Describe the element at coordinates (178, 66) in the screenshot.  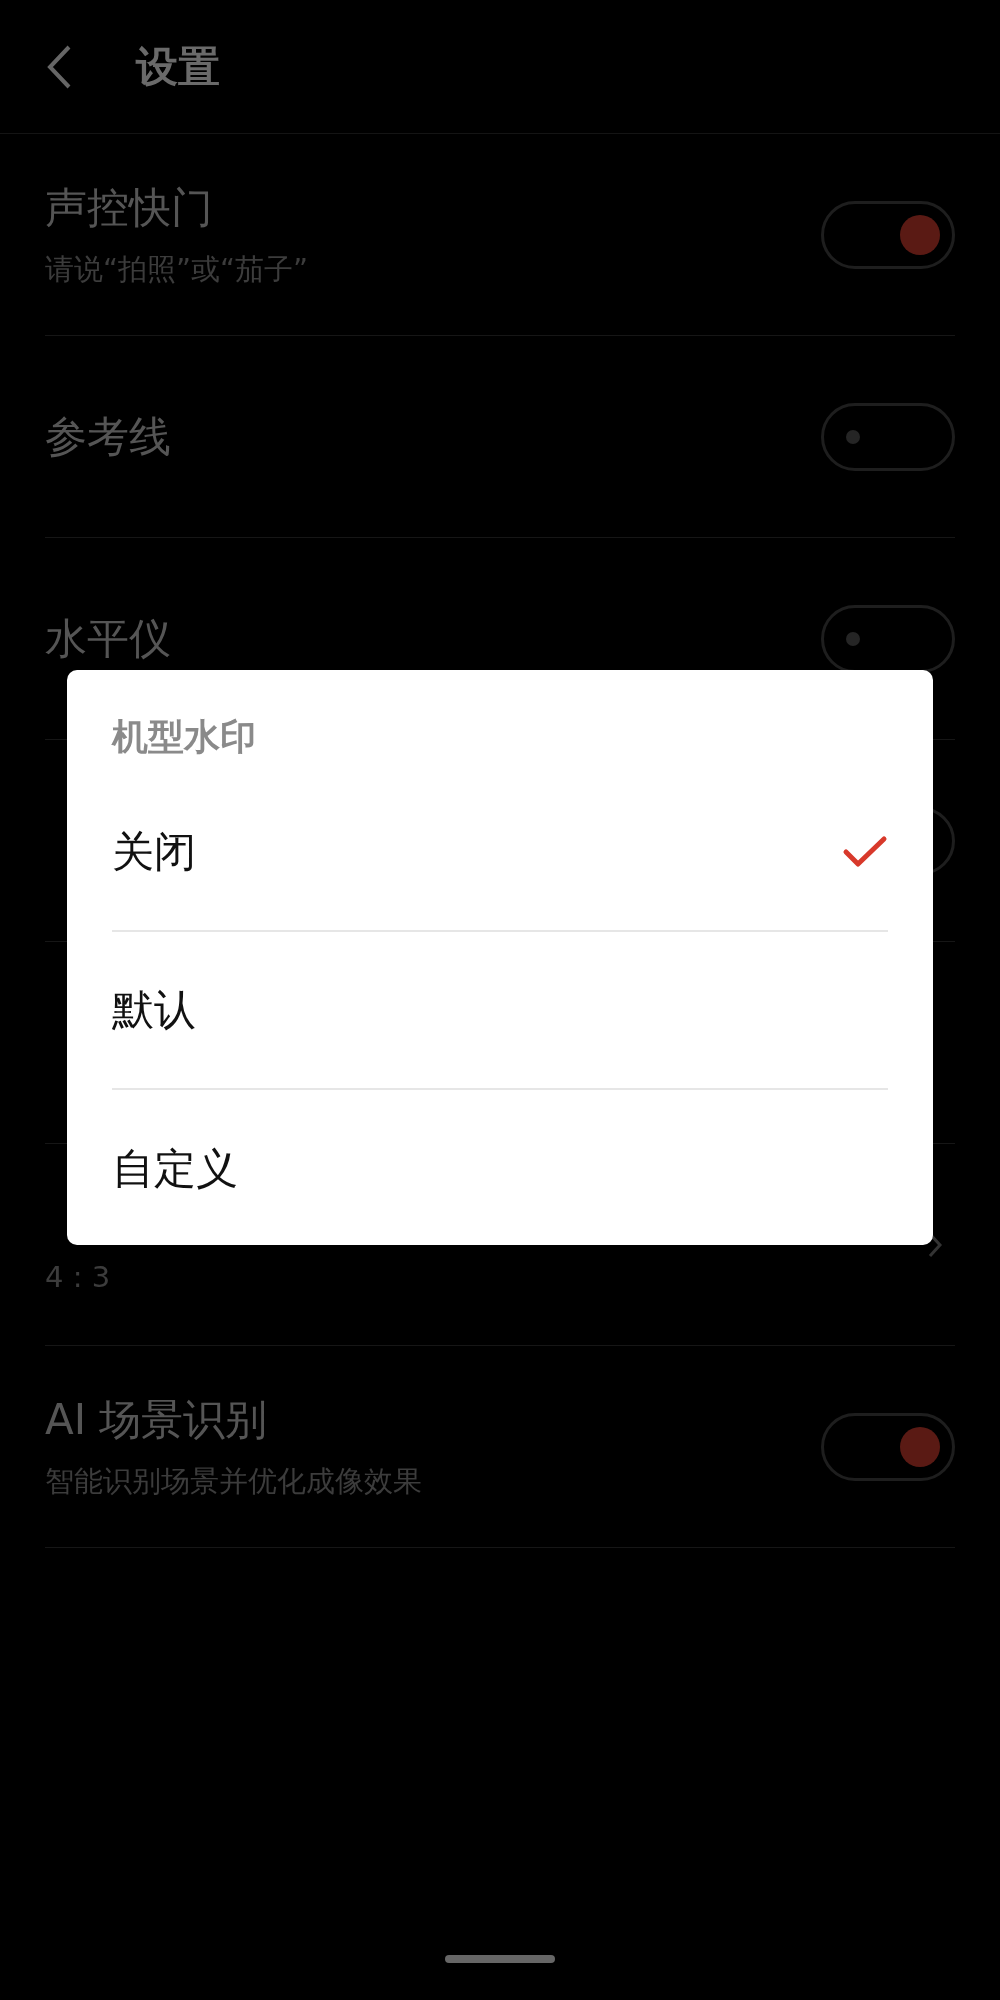
I see `page-title: 设置` at that location.